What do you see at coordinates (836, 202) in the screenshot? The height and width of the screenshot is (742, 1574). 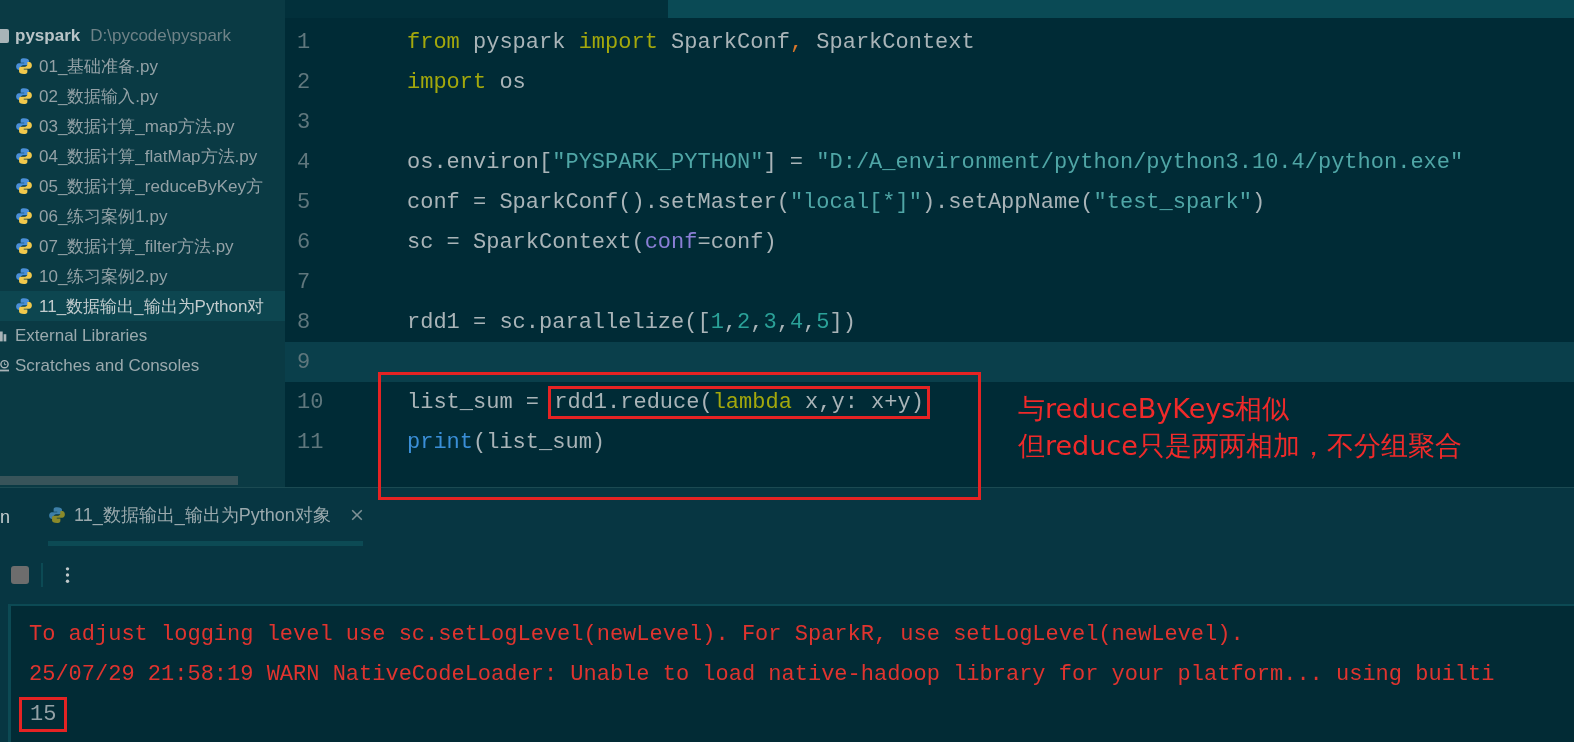 I see `code-line: conf = SparkConf().setMaster("local[*]").setAppName("test_spark")` at bounding box center [836, 202].